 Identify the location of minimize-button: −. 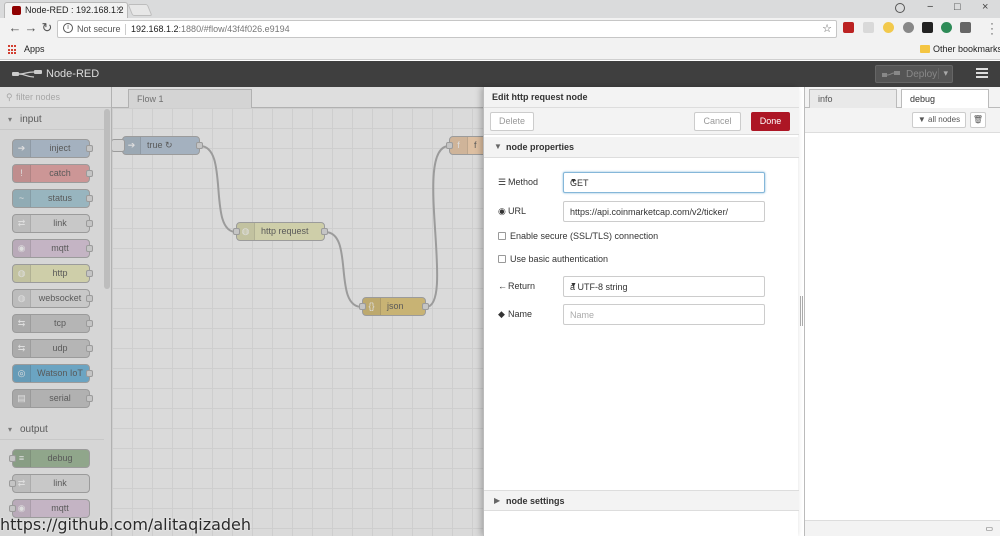
(930, 7).